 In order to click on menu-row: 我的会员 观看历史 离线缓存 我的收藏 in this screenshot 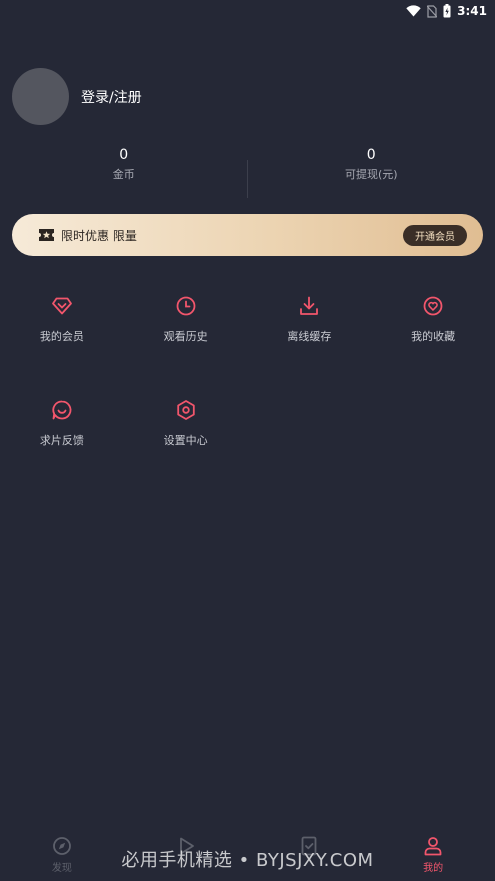, I will do `click(247, 346)`.